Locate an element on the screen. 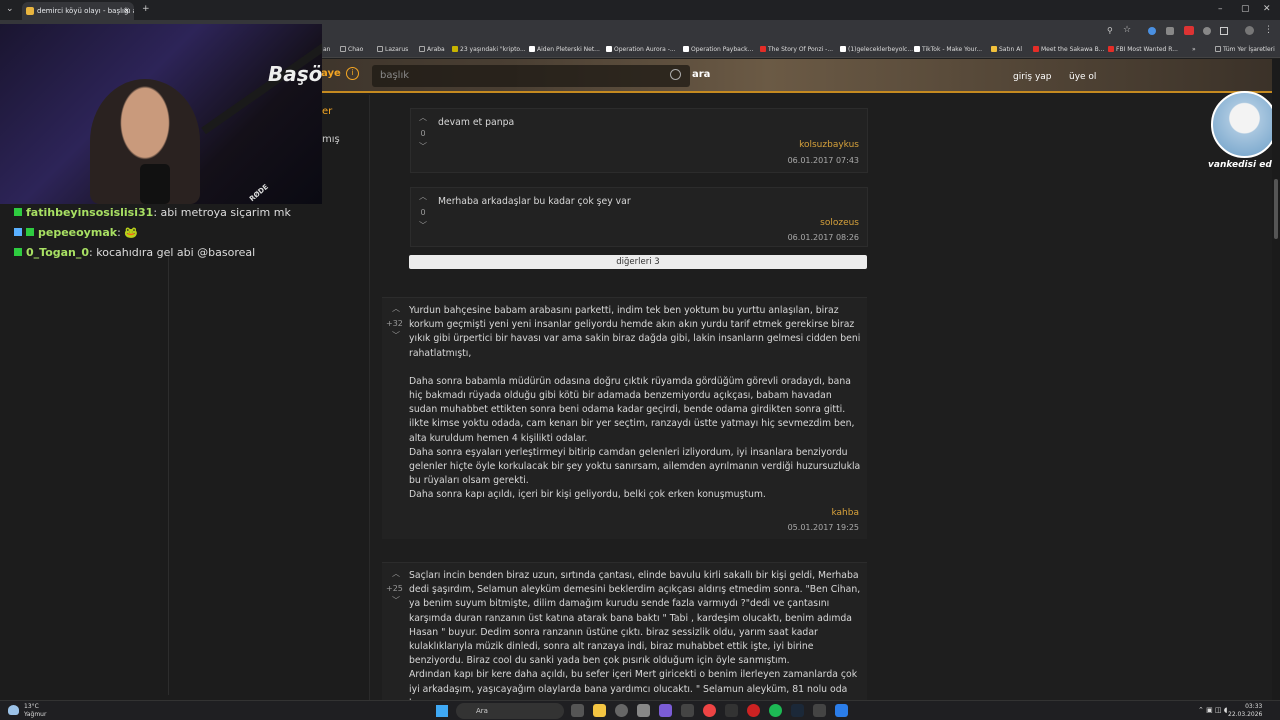 This screenshot has width=1280, height=720. spotify-icon is located at coordinates (775, 710).